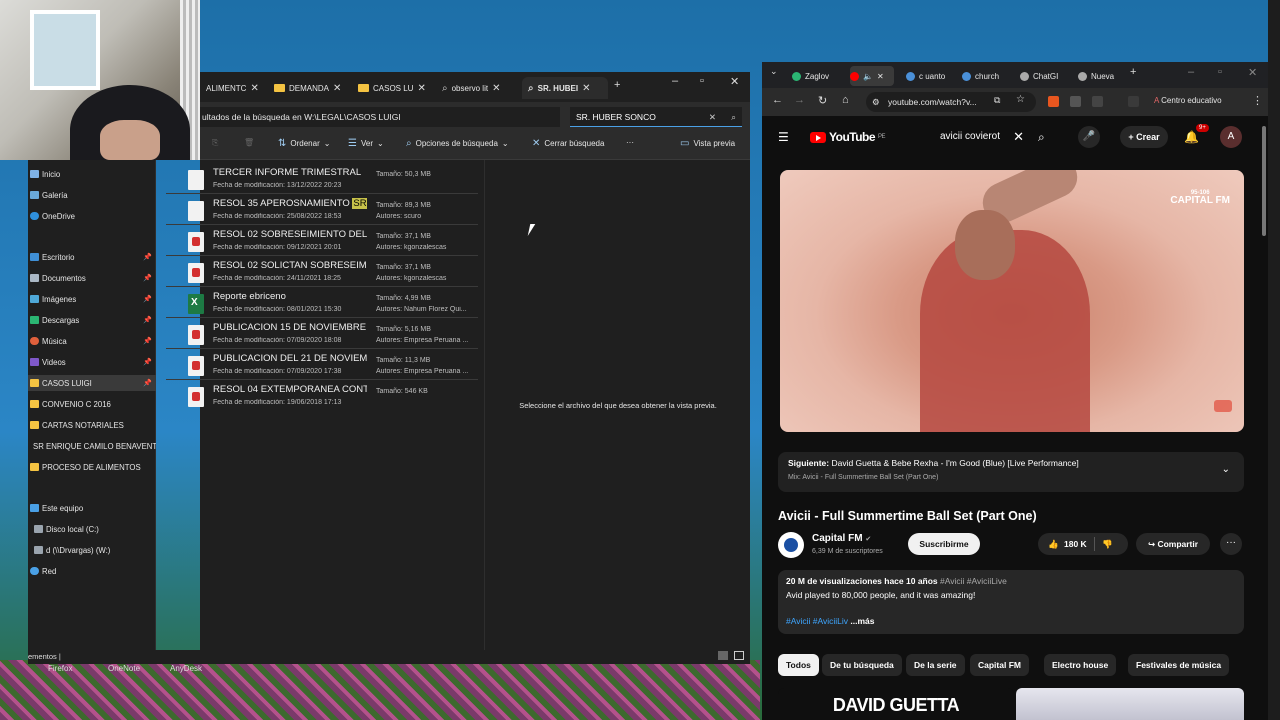 This screenshot has height=720, width=1280. I want to click on reading-list-icon, so click(1133, 101).